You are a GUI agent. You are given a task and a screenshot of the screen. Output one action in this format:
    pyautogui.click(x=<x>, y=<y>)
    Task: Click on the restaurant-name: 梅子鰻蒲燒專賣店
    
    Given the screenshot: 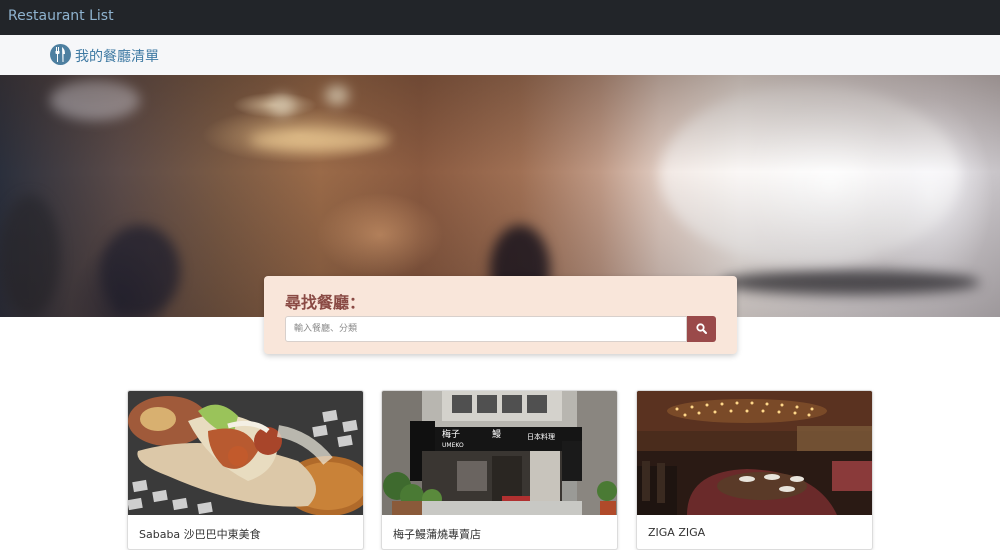 What is the action you would take?
    pyautogui.click(x=437, y=534)
    